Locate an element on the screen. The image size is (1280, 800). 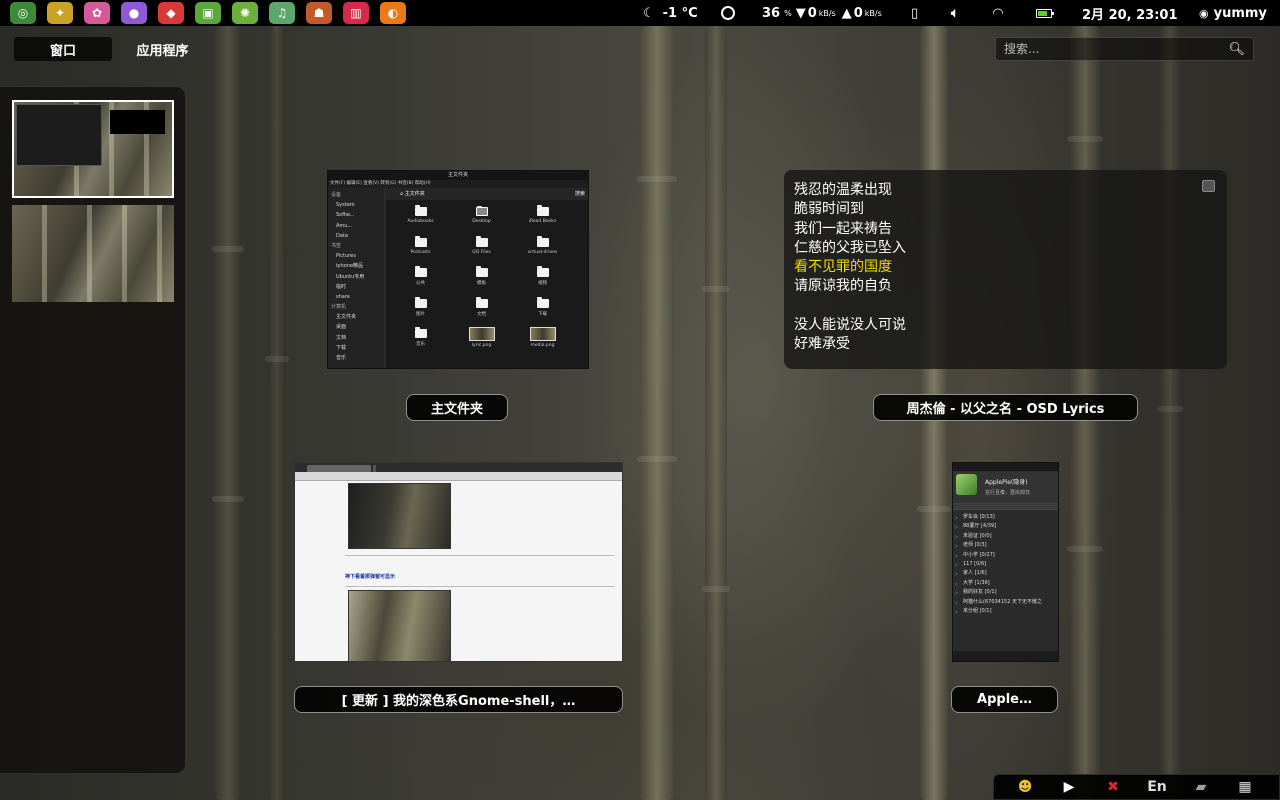
launcher-app-red-icon: ◆ is located at coordinates (171, 13).